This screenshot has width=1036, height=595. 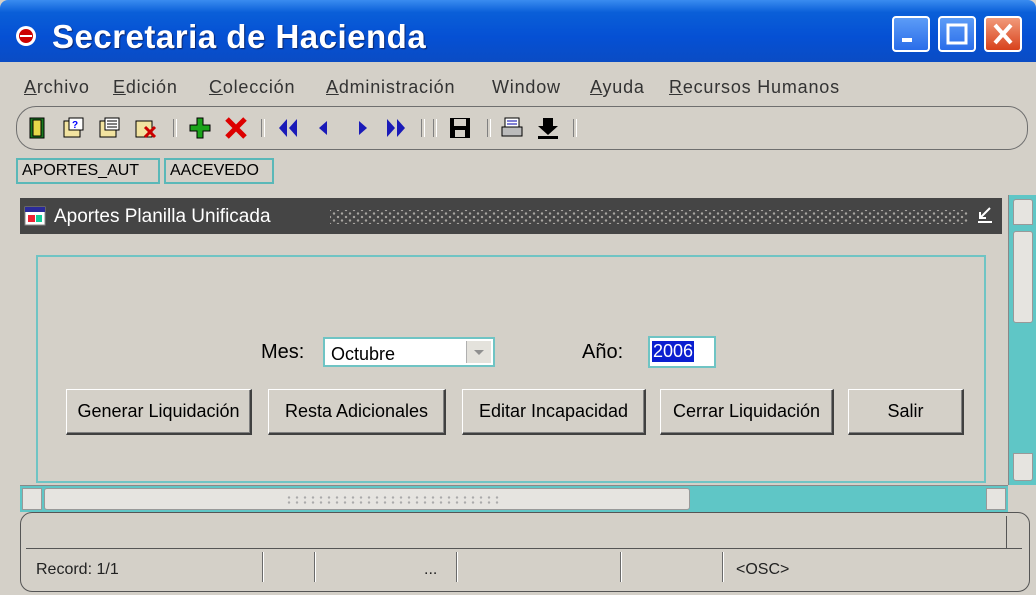 I want to click on mes-selected-value: Octubre, so click(x=363, y=354).